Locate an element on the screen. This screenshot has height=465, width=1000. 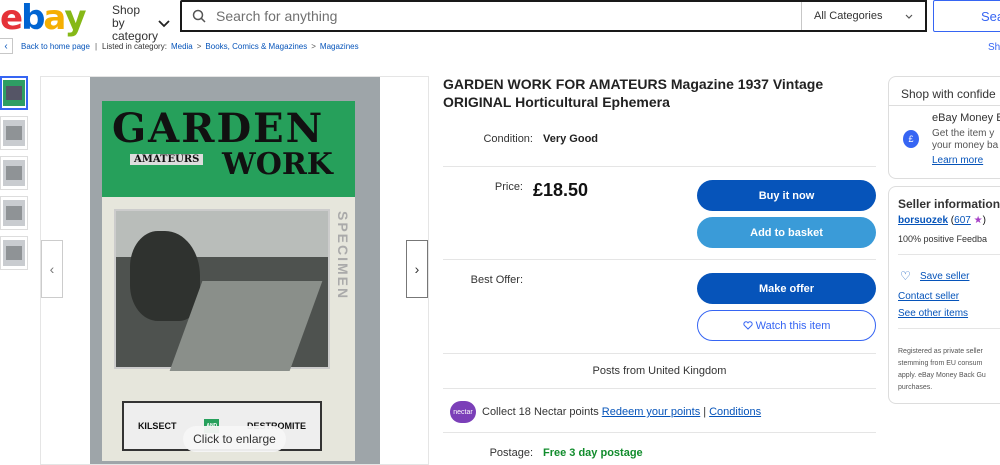
back-to-home-link: Back to home page is located at coordinates (55, 46).